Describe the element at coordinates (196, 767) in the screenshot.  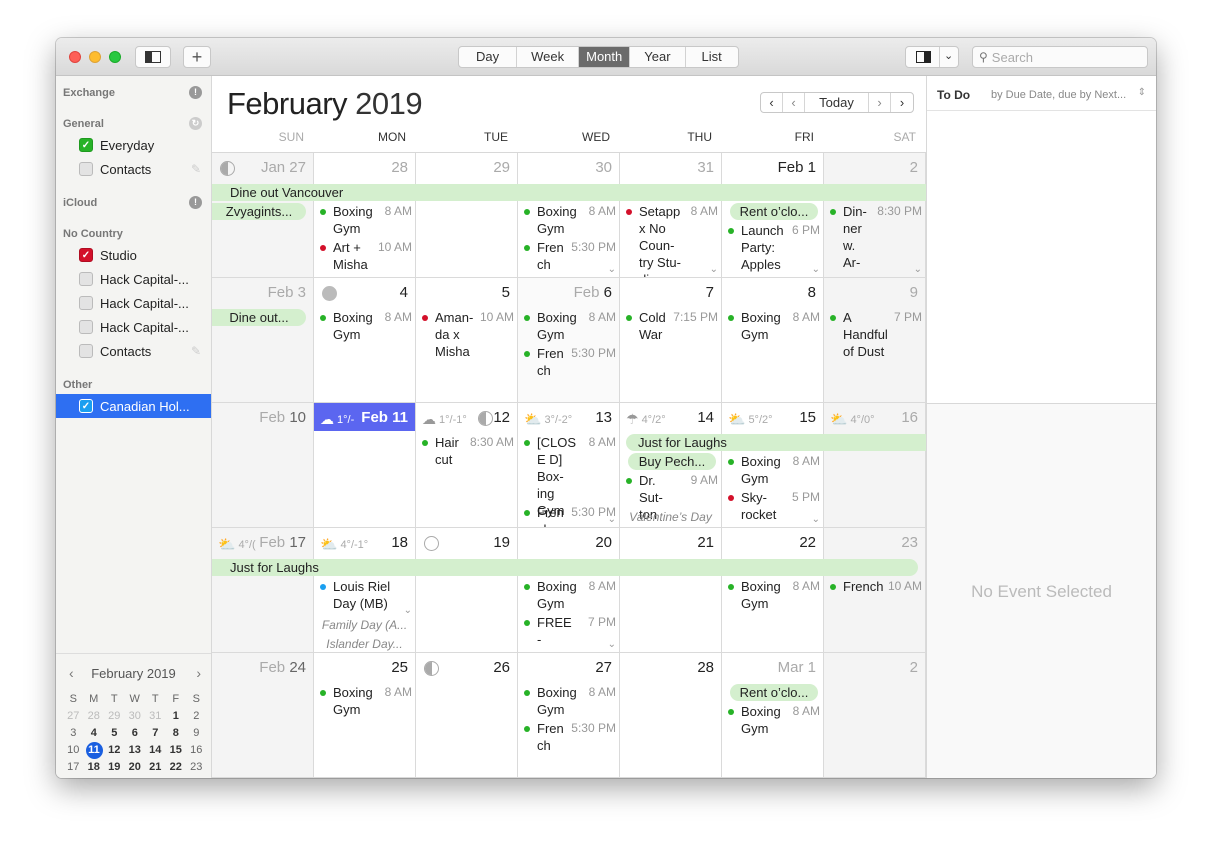
I see `mini-day: 23` at that location.